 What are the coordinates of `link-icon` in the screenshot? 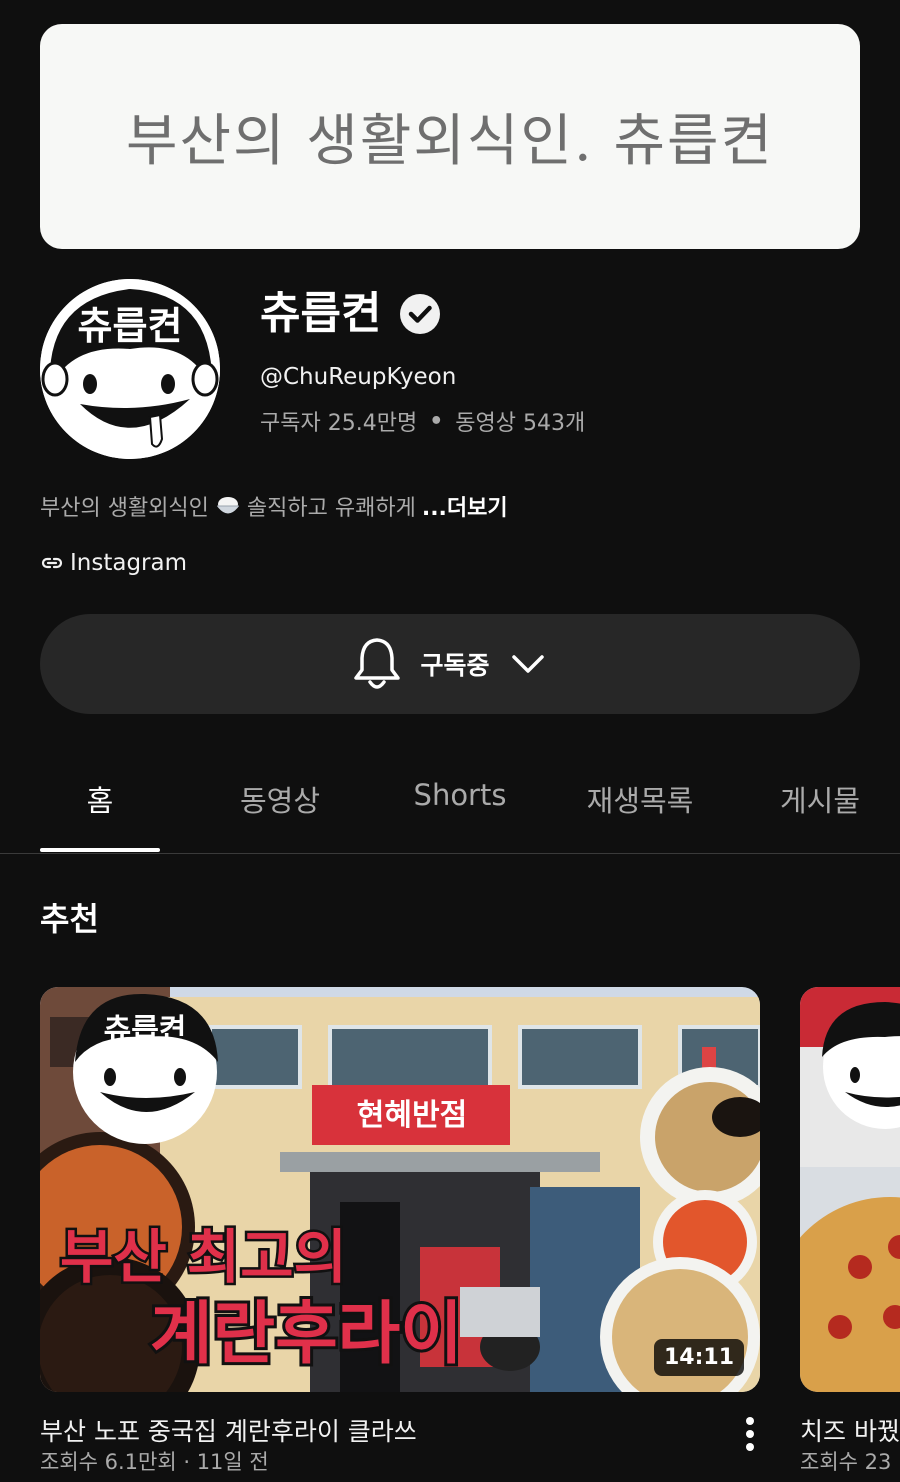 It's located at (52, 563).